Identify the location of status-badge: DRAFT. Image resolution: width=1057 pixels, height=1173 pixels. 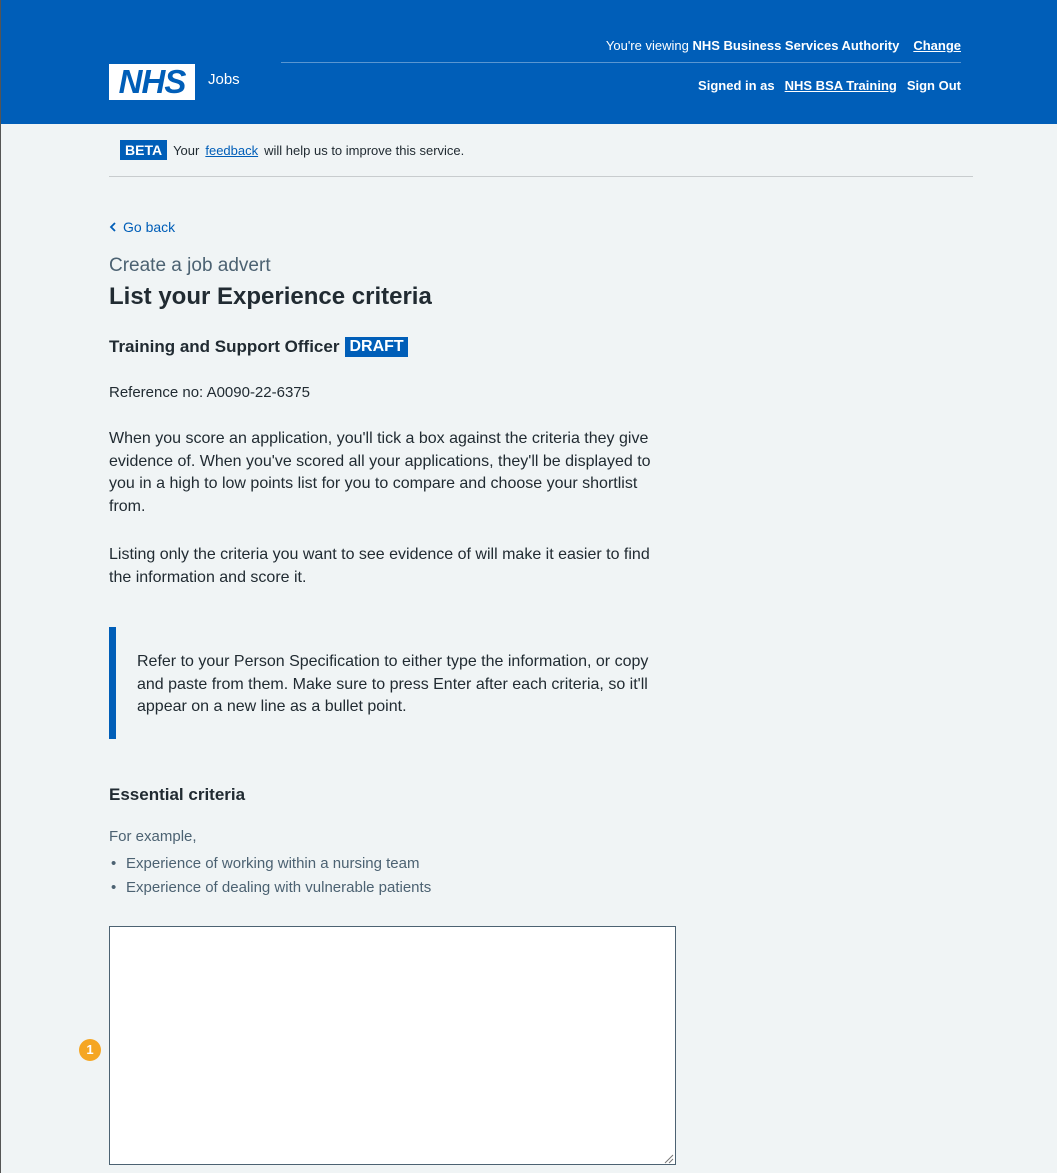
(376, 347).